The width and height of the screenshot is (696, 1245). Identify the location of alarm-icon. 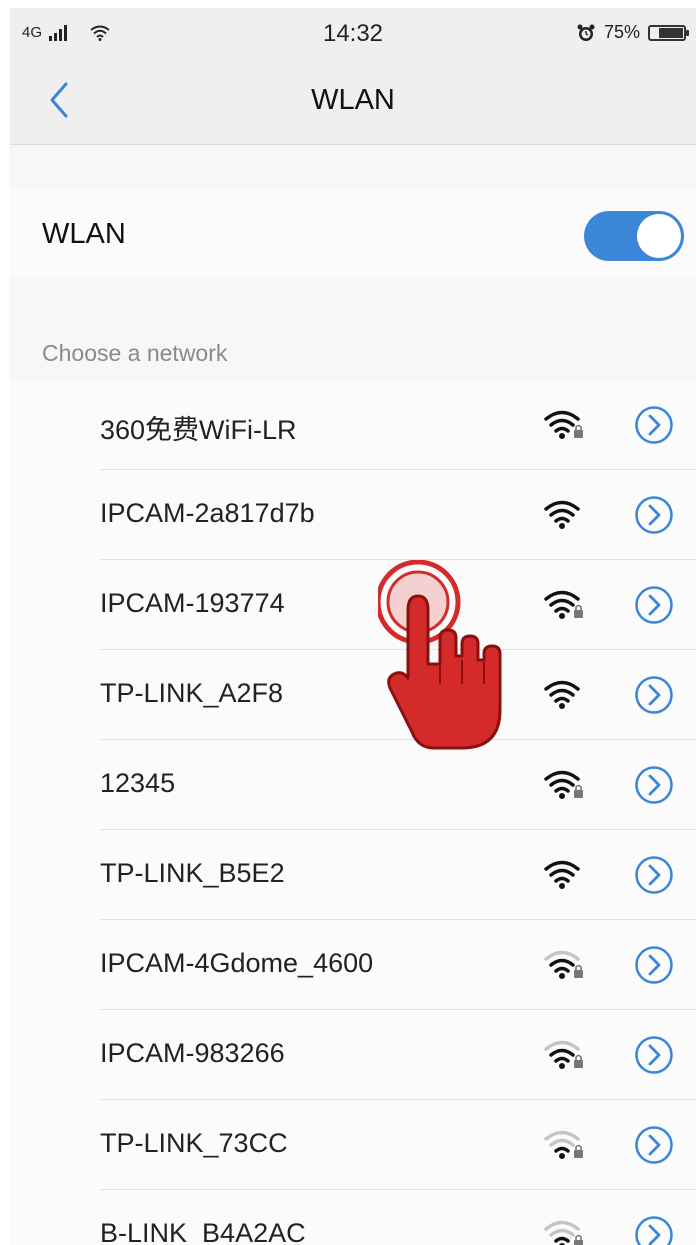
(586, 32).